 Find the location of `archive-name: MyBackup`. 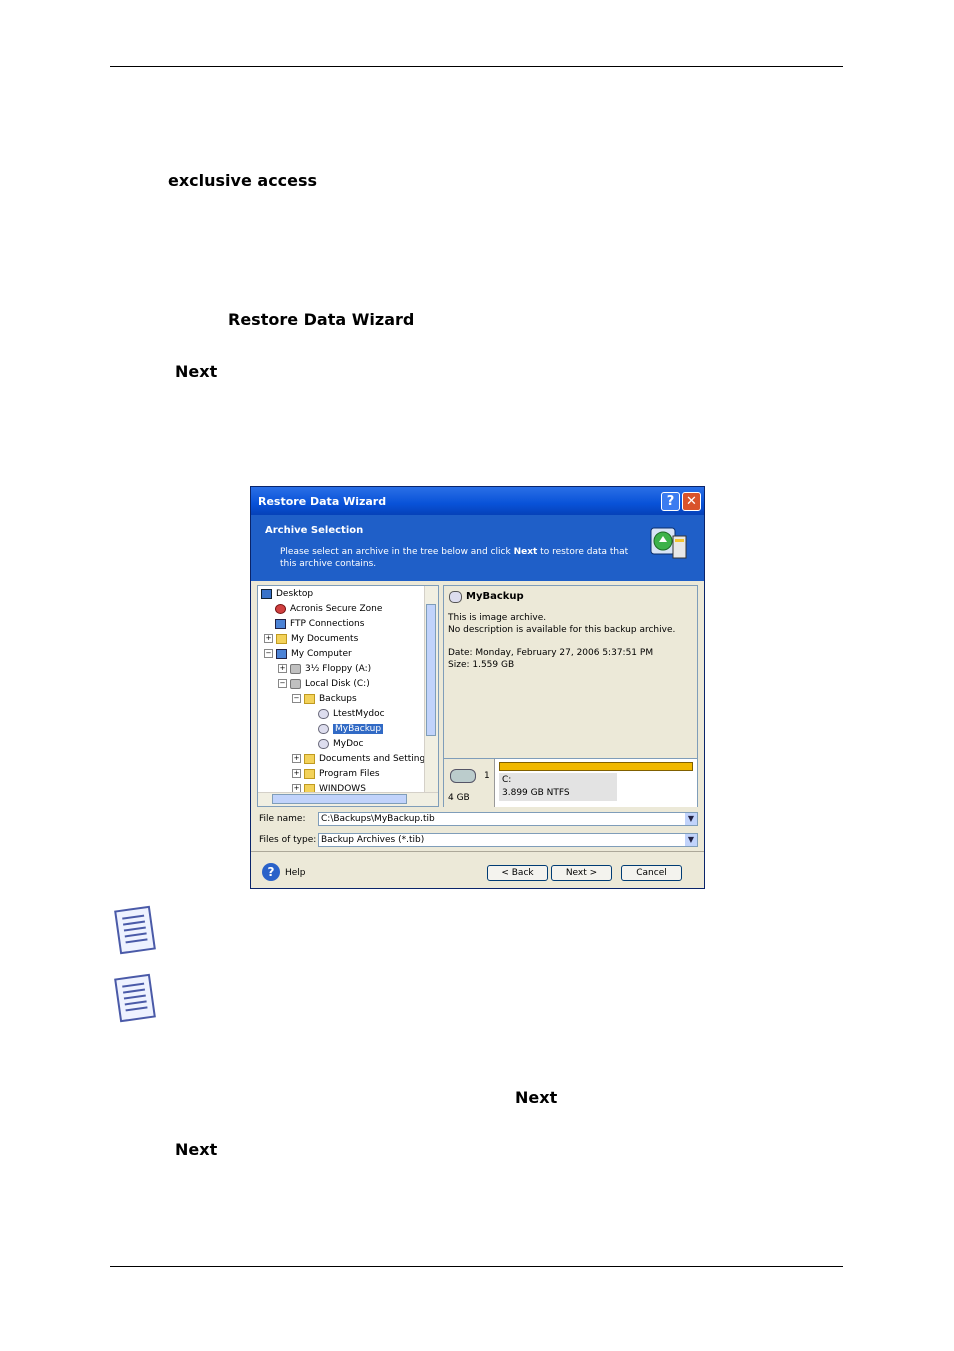

archive-name: MyBackup is located at coordinates (495, 596).